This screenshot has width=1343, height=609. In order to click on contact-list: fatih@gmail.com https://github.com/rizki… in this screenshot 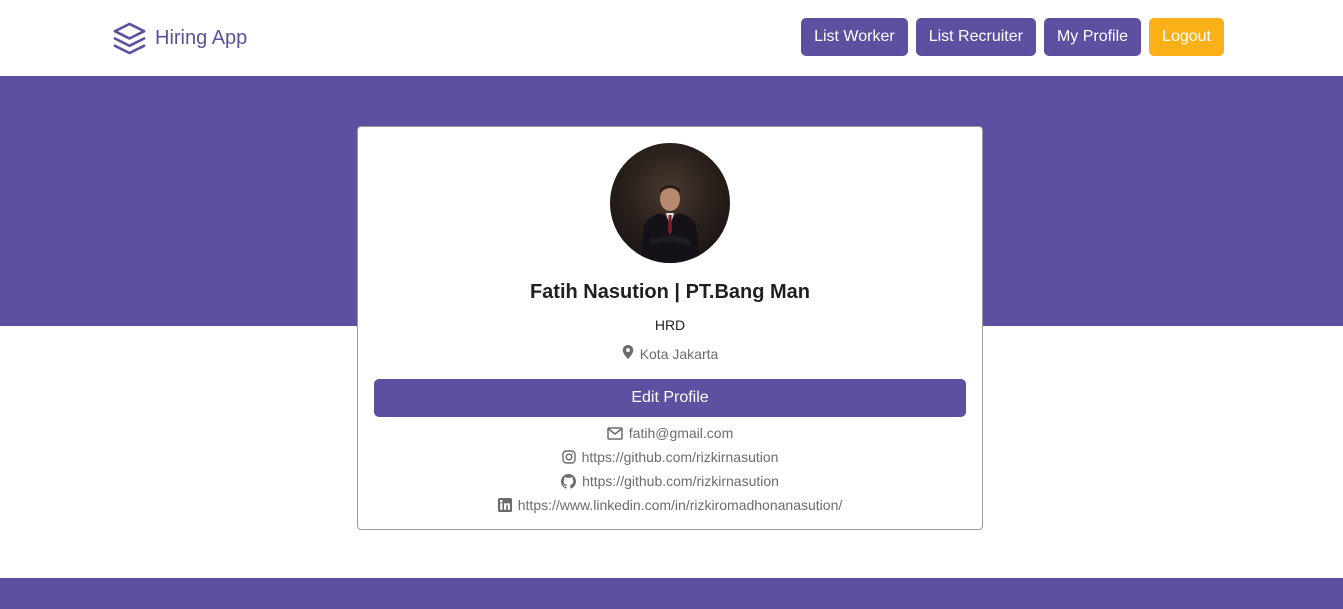, I will do `click(670, 469)`.